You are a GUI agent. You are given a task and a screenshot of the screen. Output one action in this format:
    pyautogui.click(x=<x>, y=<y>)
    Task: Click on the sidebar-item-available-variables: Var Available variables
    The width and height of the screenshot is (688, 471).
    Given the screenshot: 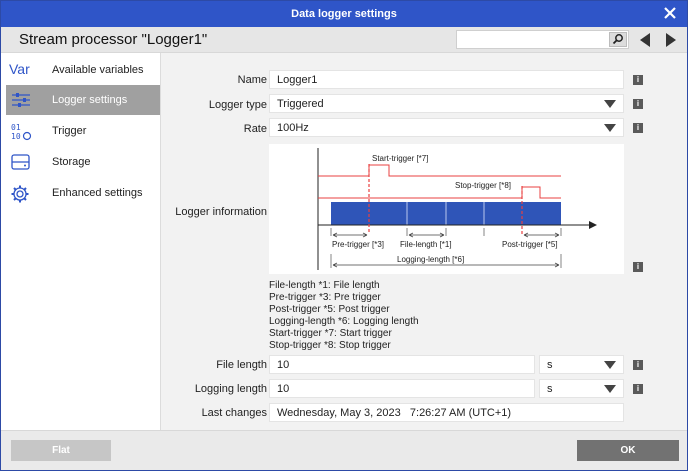 What is the action you would take?
    pyautogui.click(x=83, y=70)
    